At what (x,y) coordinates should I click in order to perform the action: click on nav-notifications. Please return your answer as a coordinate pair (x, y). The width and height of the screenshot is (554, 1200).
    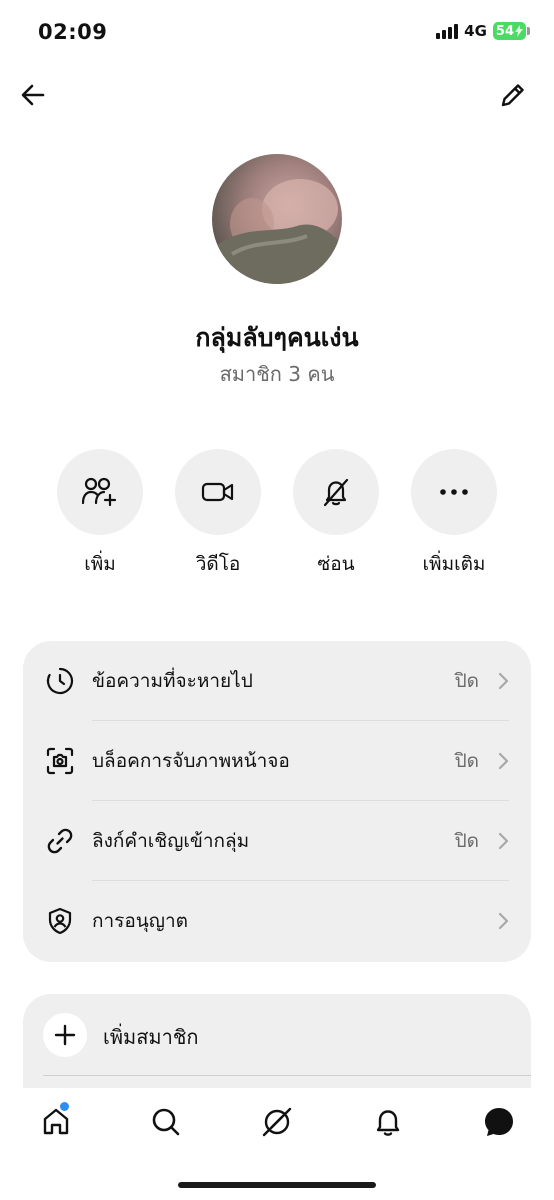
    Looking at the image, I should click on (388, 1122).